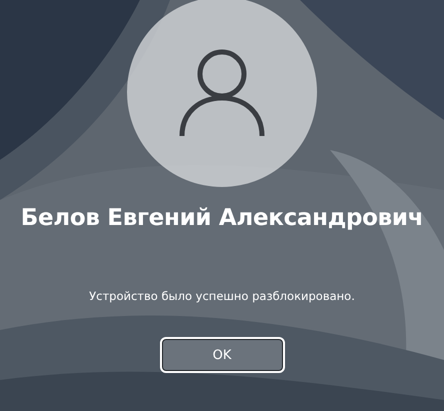  What do you see at coordinates (222, 355) in the screenshot?
I see `ok-button: OK` at bounding box center [222, 355].